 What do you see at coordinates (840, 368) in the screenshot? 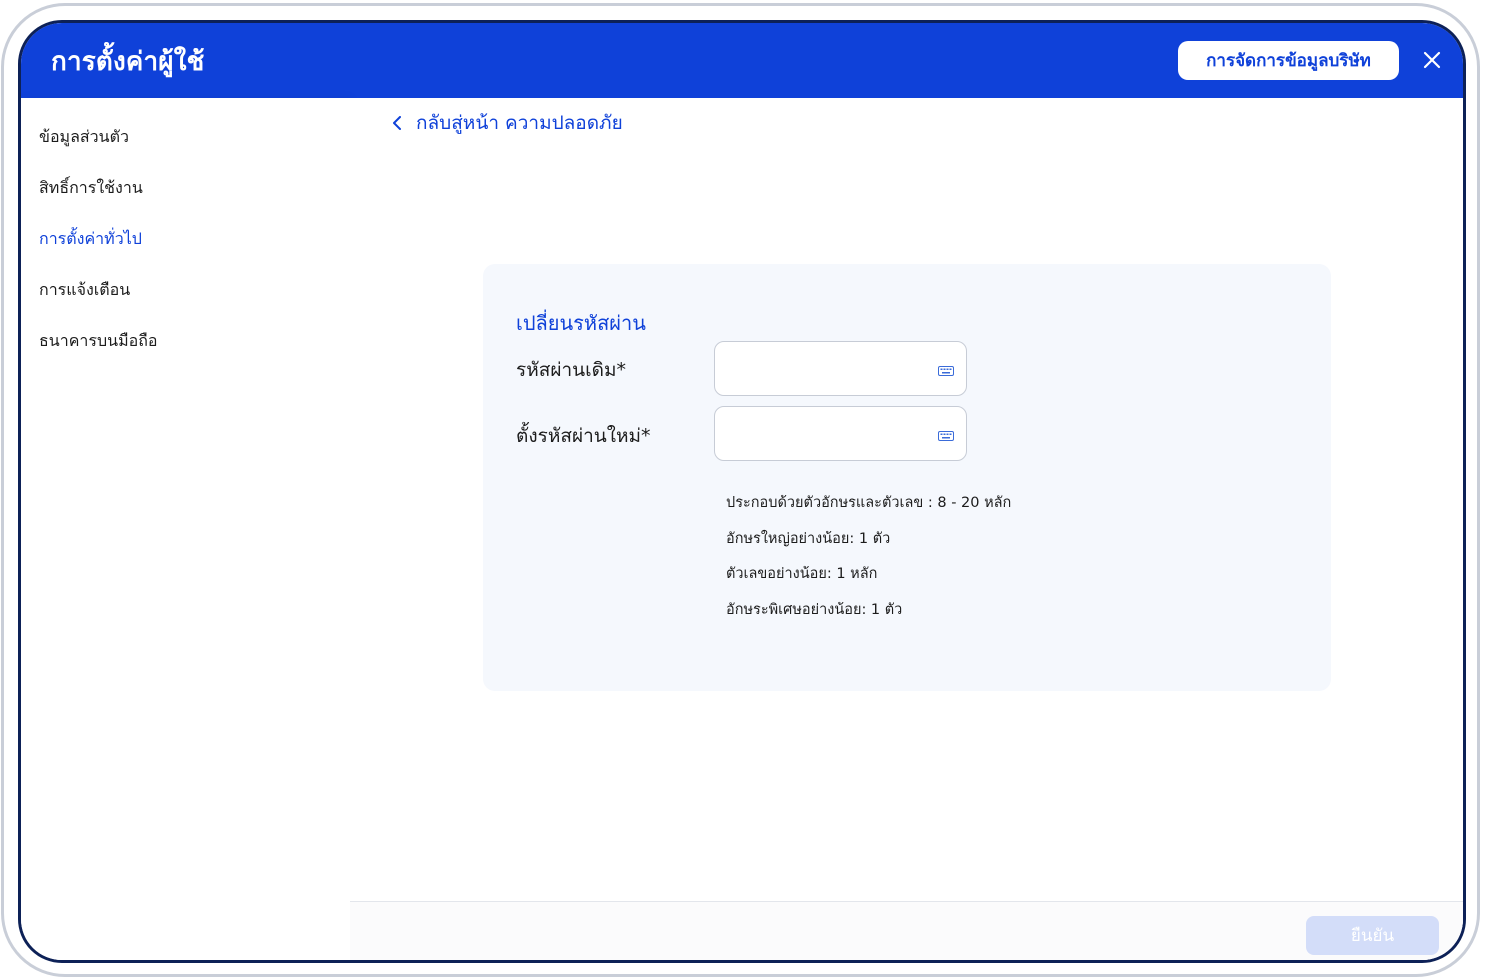
I see `old-password-input` at bounding box center [840, 368].